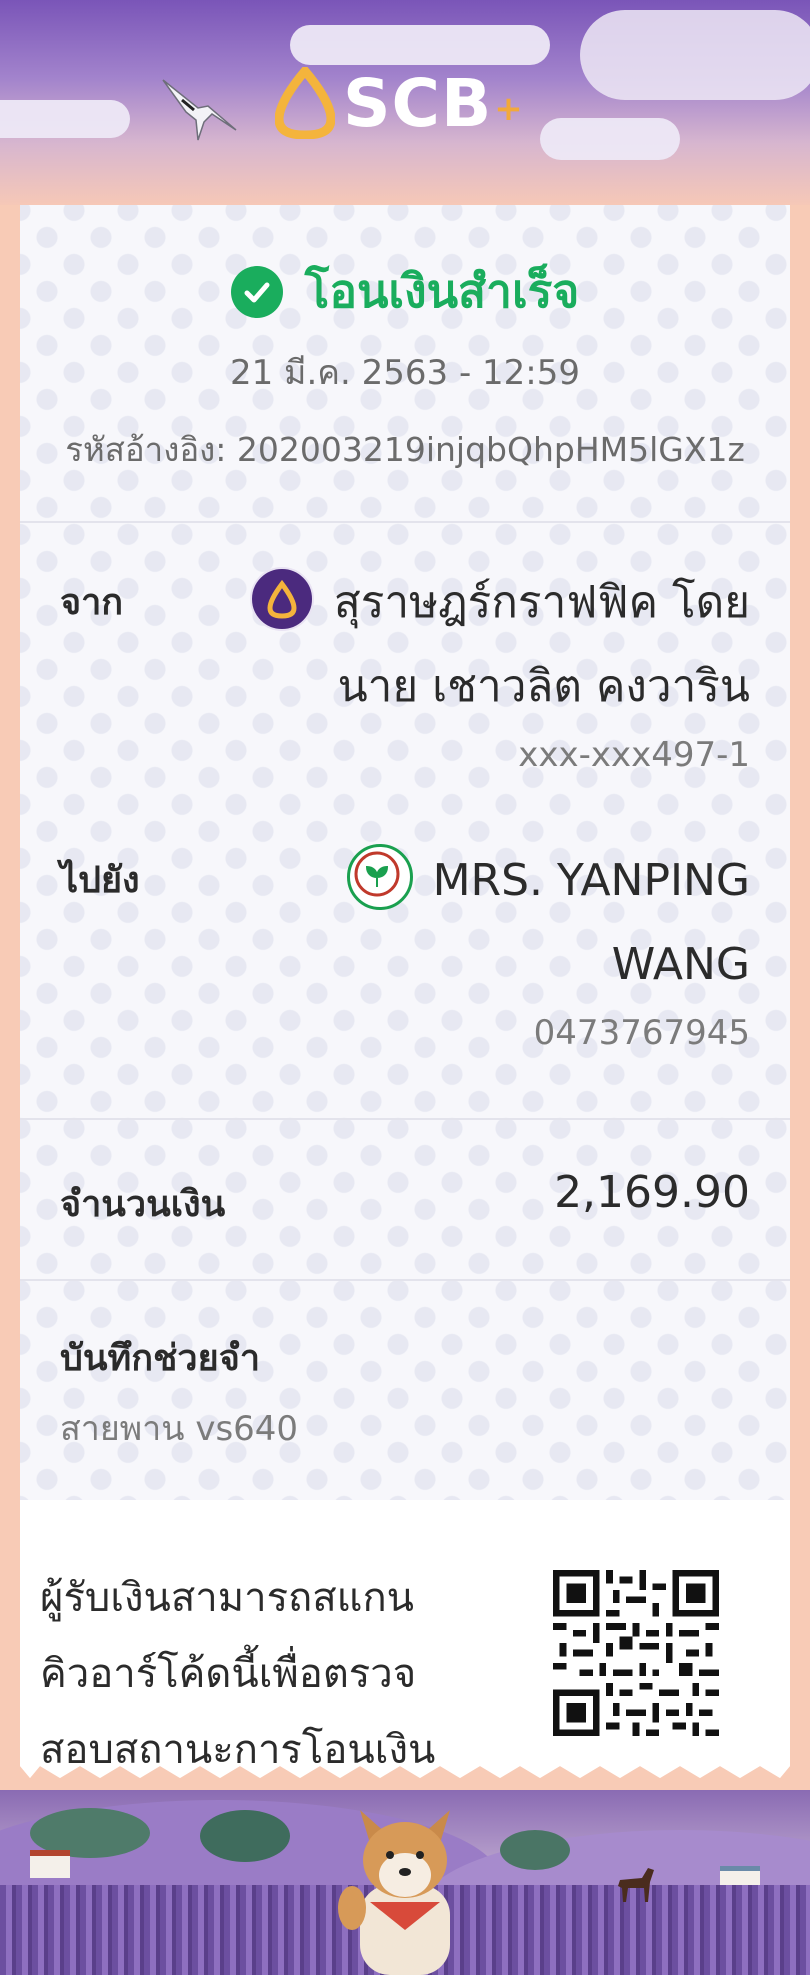 This screenshot has width=810, height=1975. What do you see at coordinates (680, 964) in the screenshot?
I see `to-name-line2: WANG` at bounding box center [680, 964].